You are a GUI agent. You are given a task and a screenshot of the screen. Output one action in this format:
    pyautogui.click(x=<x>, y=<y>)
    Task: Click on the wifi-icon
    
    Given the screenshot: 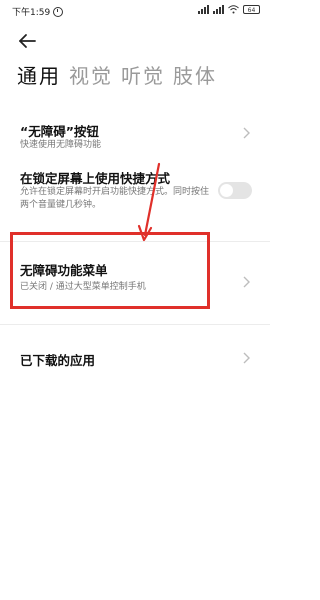 What is the action you would take?
    pyautogui.click(x=233, y=9)
    